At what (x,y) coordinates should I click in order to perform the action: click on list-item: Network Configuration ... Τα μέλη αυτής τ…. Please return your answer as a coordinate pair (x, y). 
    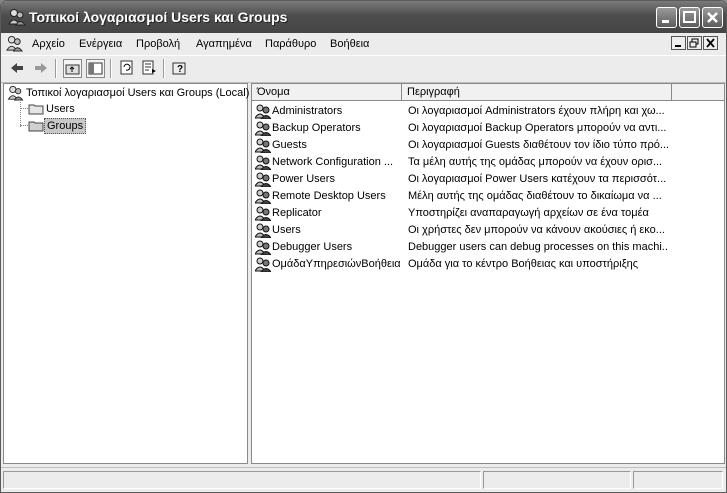
    Looking at the image, I should click on (488, 162).